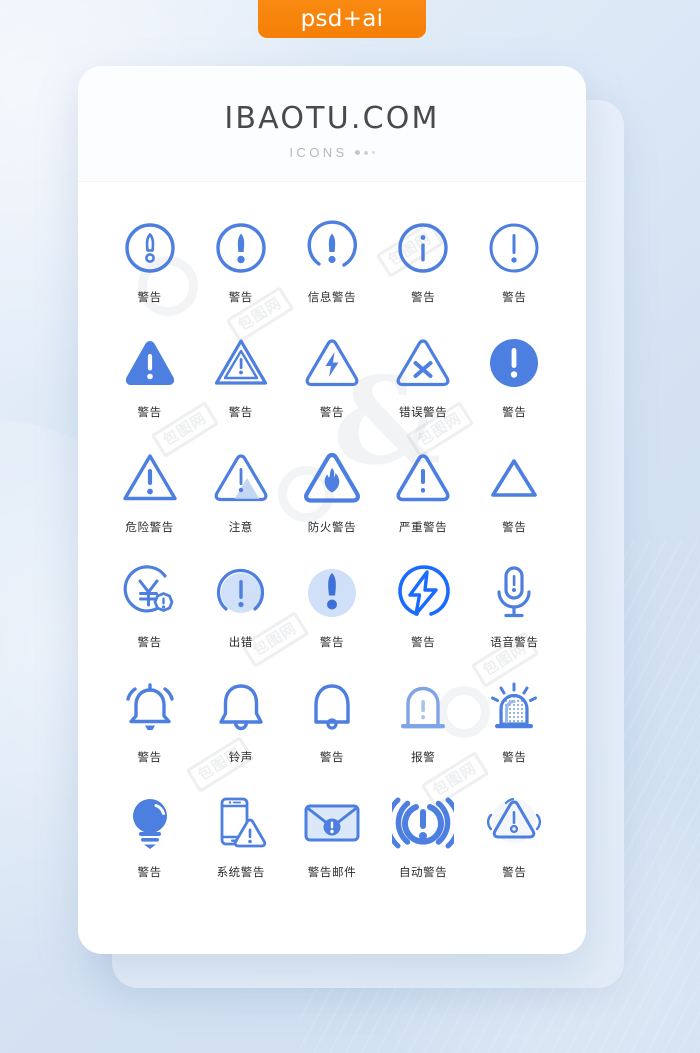 This screenshot has width=700, height=1053. I want to click on triangle-plain-icon, so click(514, 478).